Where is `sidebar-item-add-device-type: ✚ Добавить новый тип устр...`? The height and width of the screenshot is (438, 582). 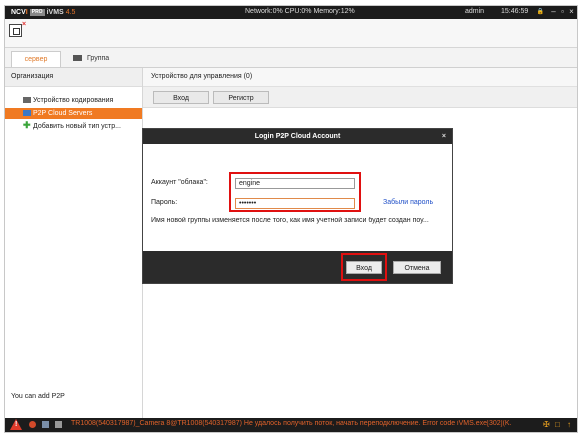
sidebar-item-add-device-type: ✚ Добавить новый тип устр... is located at coordinates (73, 126).